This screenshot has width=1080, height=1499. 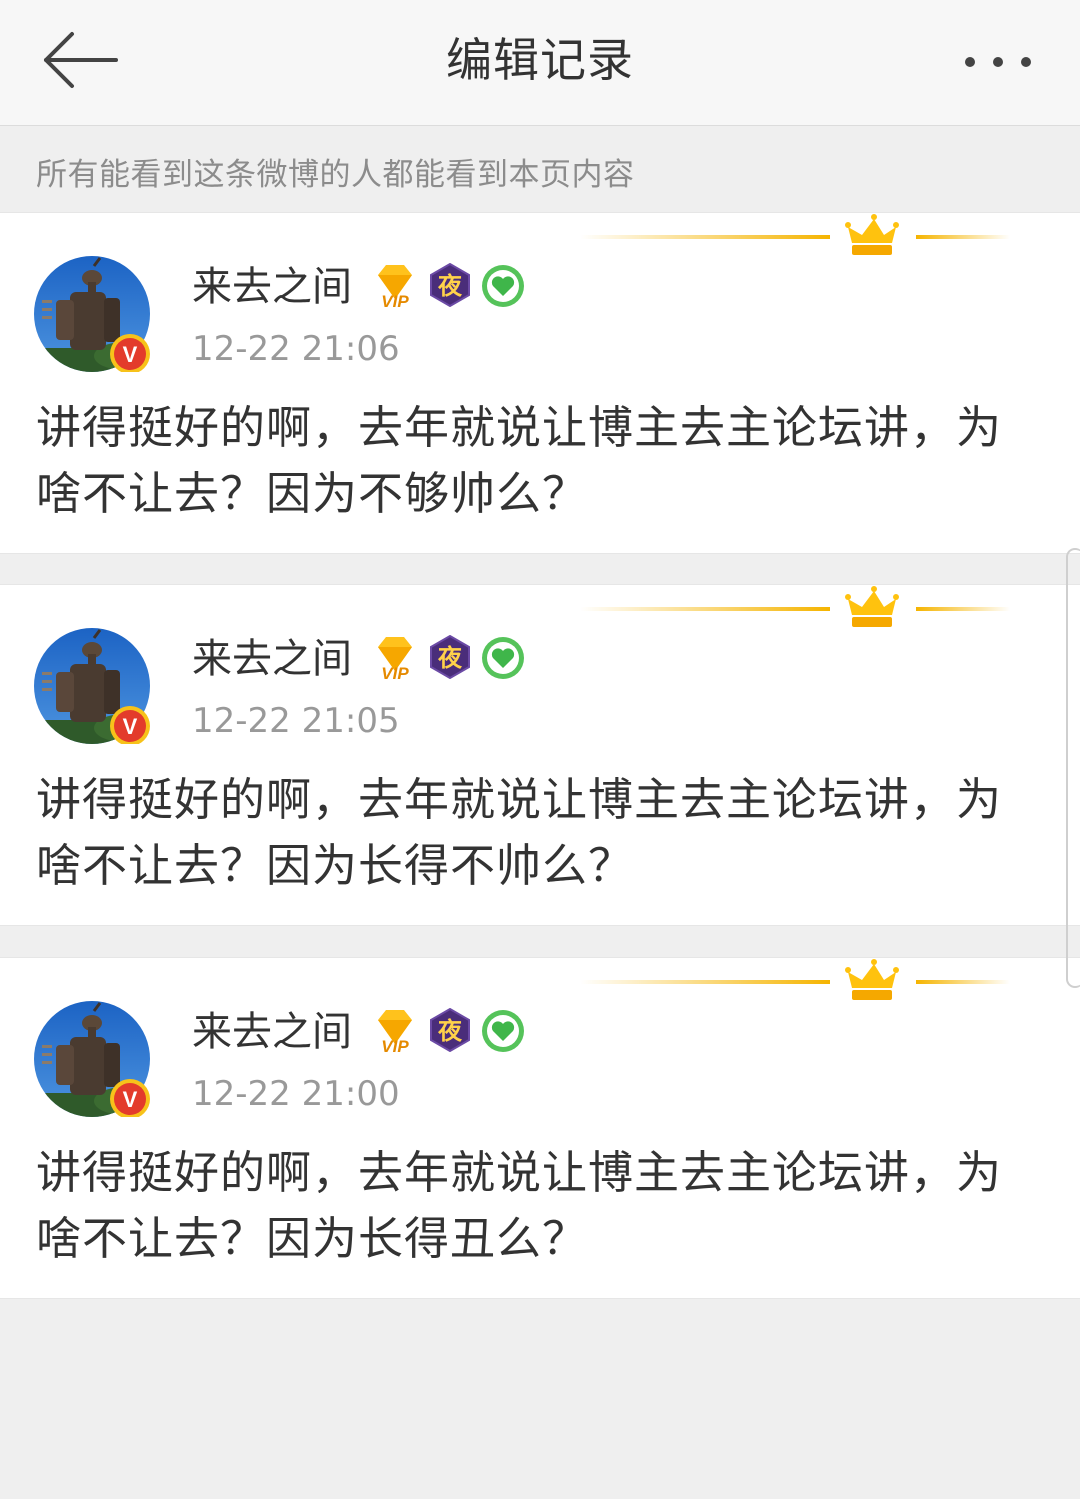 What do you see at coordinates (1000, 62) in the screenshot?
I see `more-options-icon` at bounding box center [1000, 62].